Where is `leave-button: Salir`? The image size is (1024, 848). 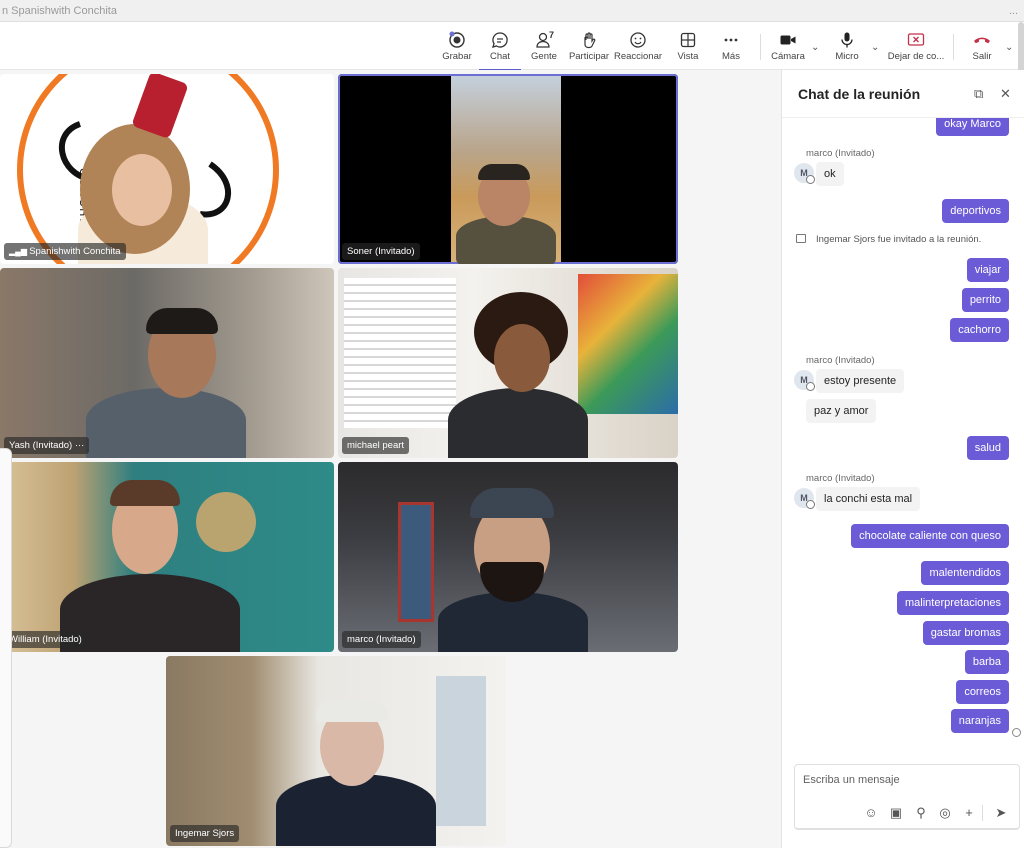
leave-button: Salir is located at coordinates (982, 48).